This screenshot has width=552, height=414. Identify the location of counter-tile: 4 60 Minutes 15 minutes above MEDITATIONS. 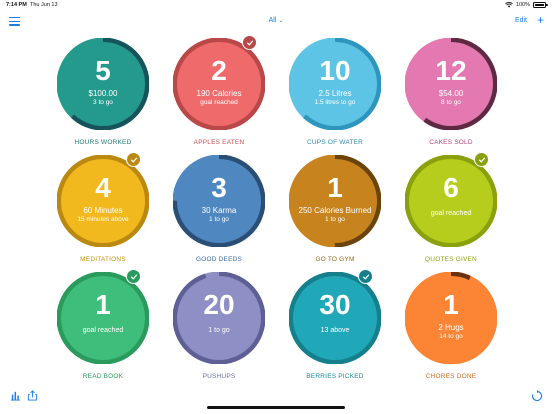
(103, 213).